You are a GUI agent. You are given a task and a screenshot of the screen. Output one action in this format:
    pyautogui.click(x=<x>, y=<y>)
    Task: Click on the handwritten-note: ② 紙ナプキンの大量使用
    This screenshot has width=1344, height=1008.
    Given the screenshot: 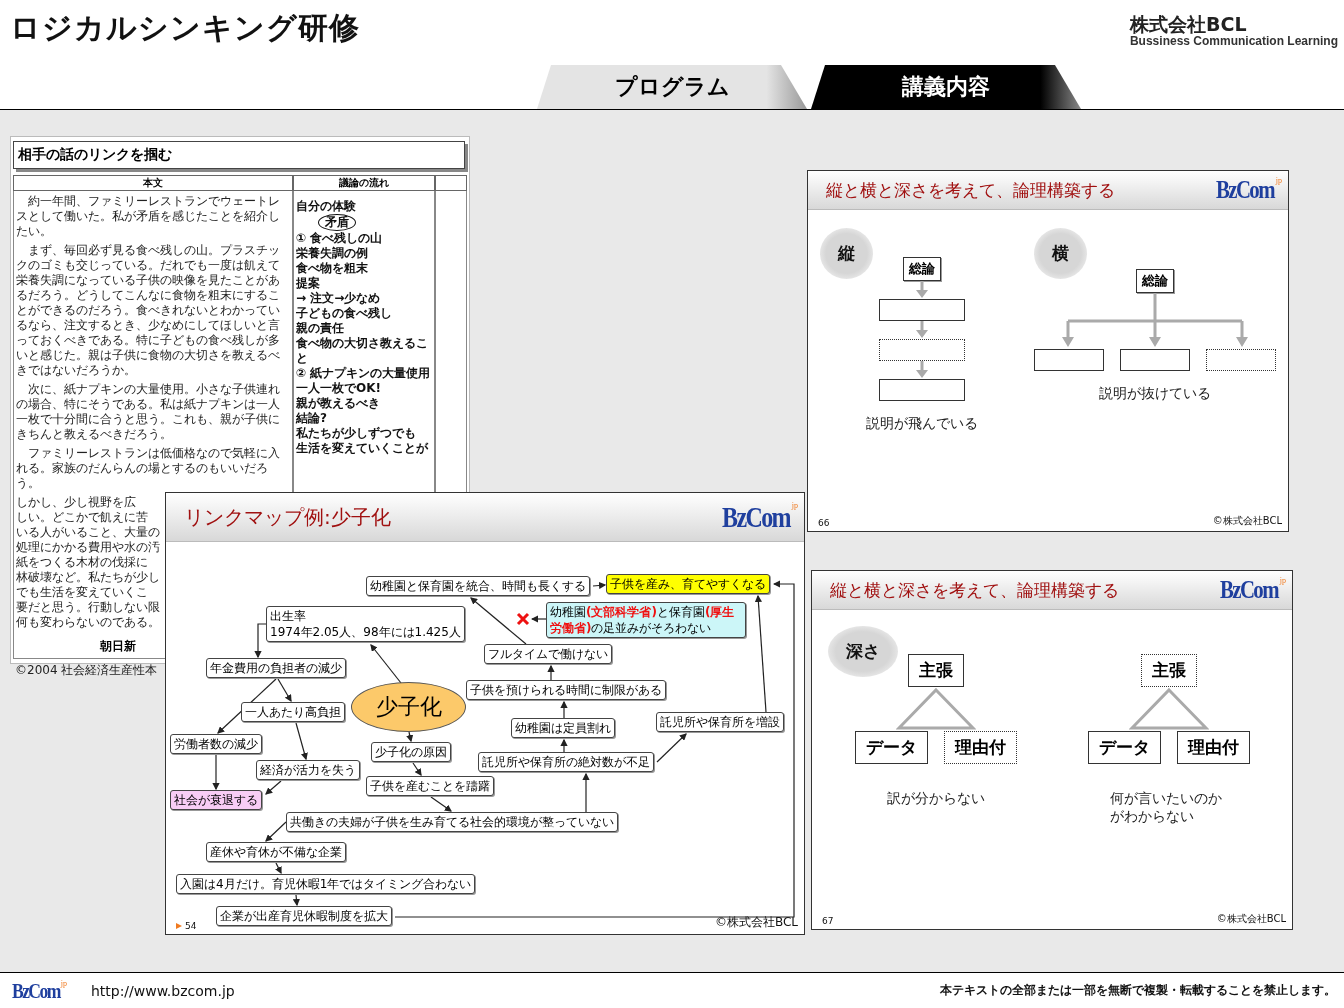 What is the action you would take?
    pyautogui.click(x=363, y=373)
    